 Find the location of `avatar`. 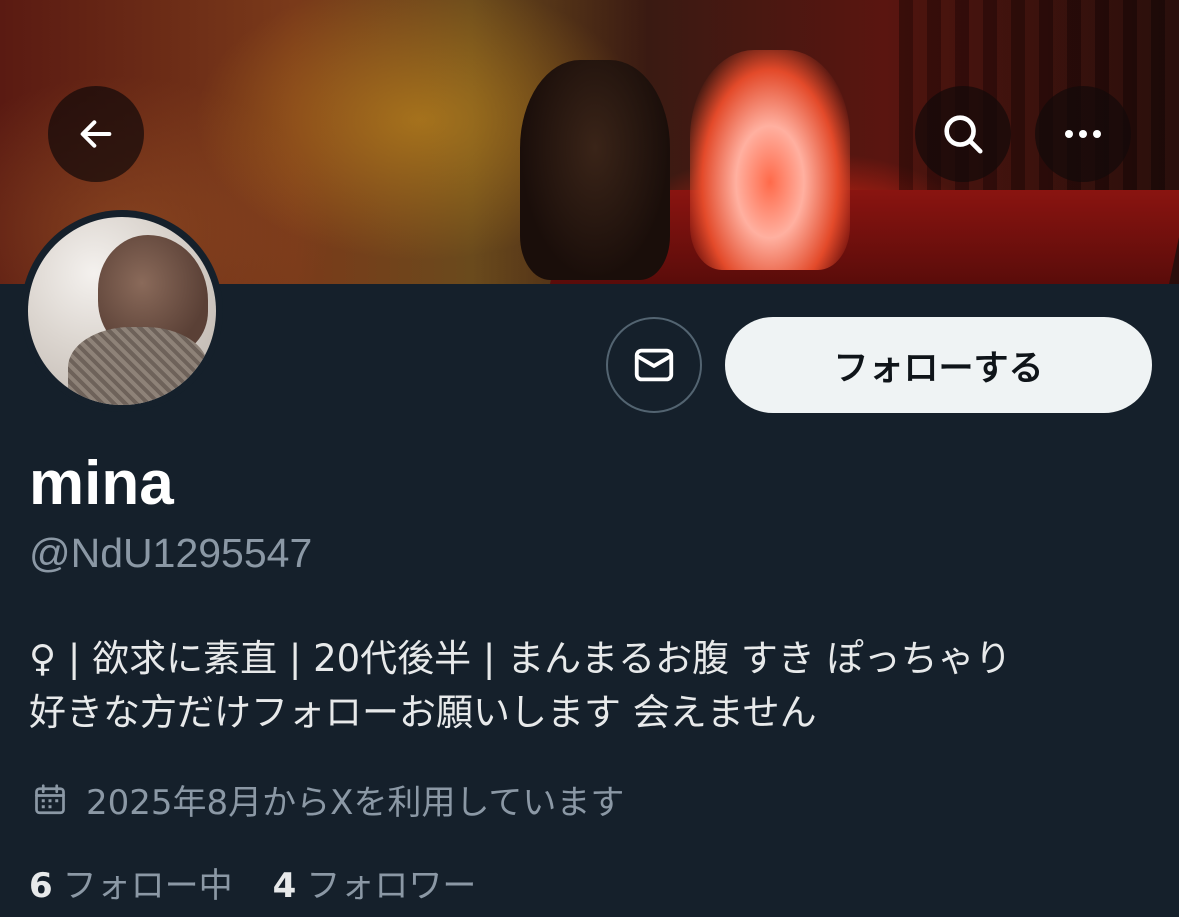

avatar is located at coordinates (122, 311).